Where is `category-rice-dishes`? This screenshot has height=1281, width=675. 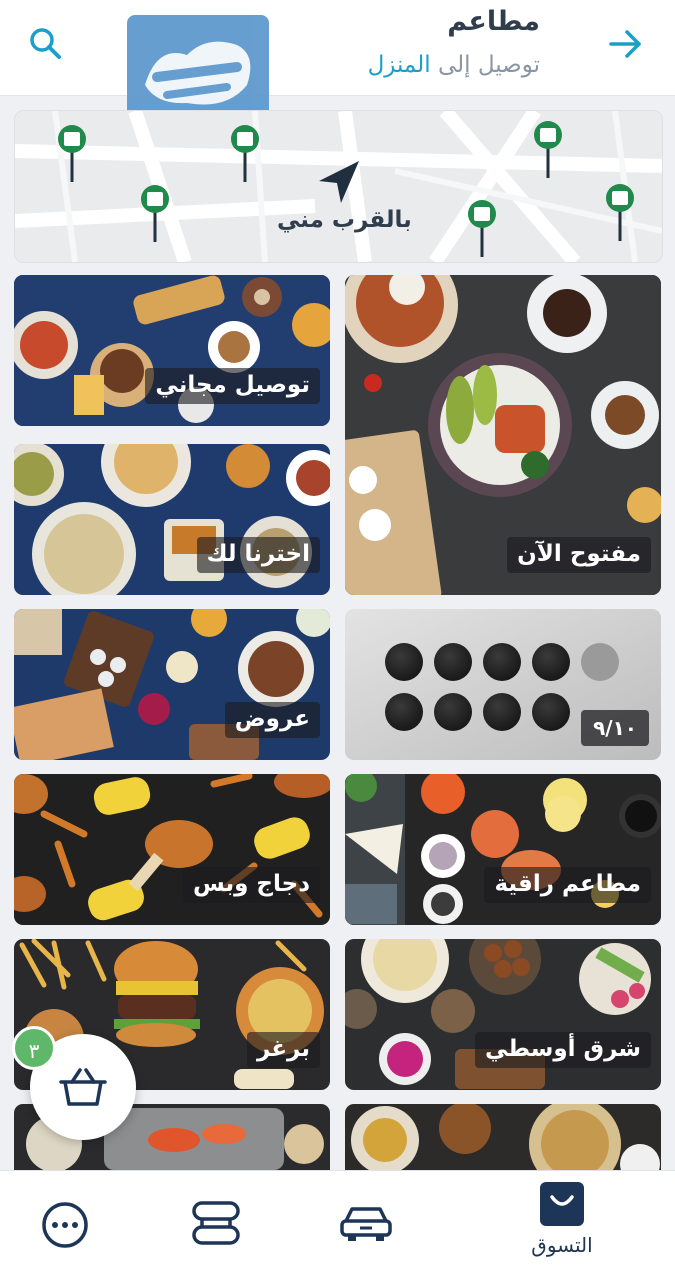
category-rice-dishes is located at coordinates (503, 1137).